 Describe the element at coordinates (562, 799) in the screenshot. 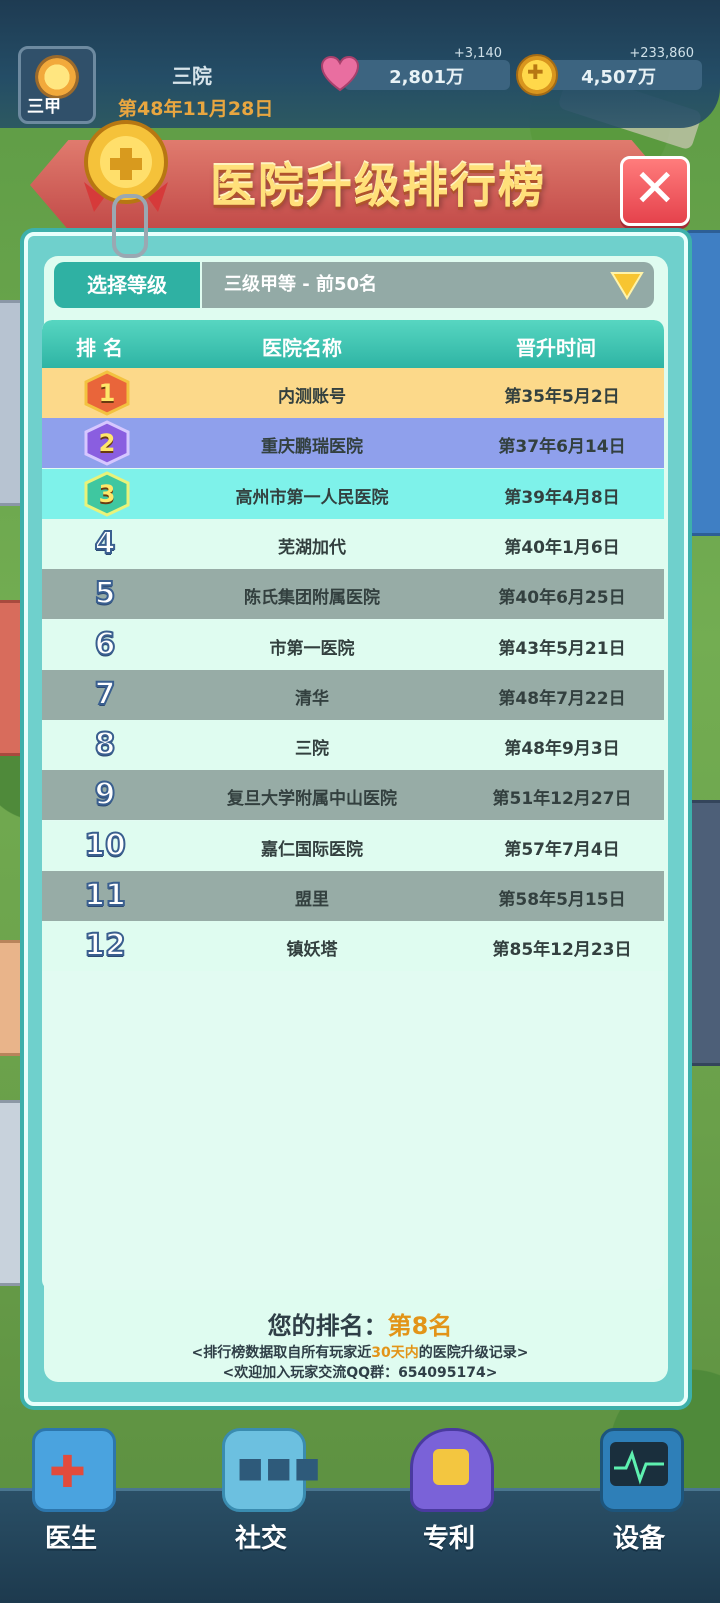

I see `promotion-time-cell: 第51年12月27日` at that location.